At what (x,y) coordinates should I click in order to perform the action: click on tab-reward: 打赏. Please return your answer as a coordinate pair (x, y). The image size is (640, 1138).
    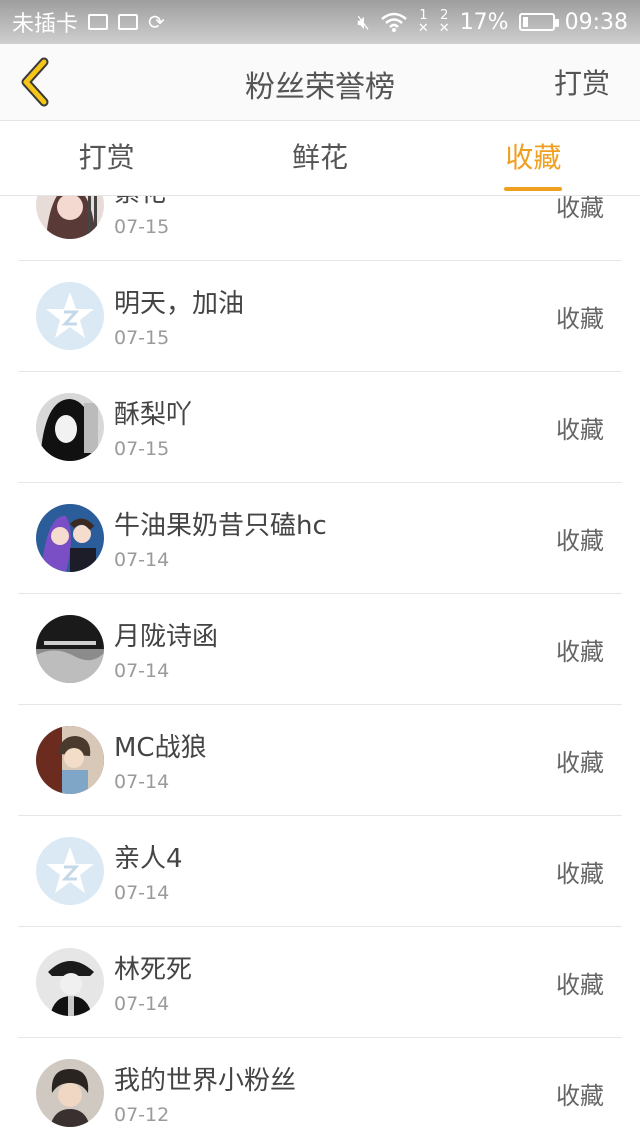
    Looking at the image, I should click on (106, 158).